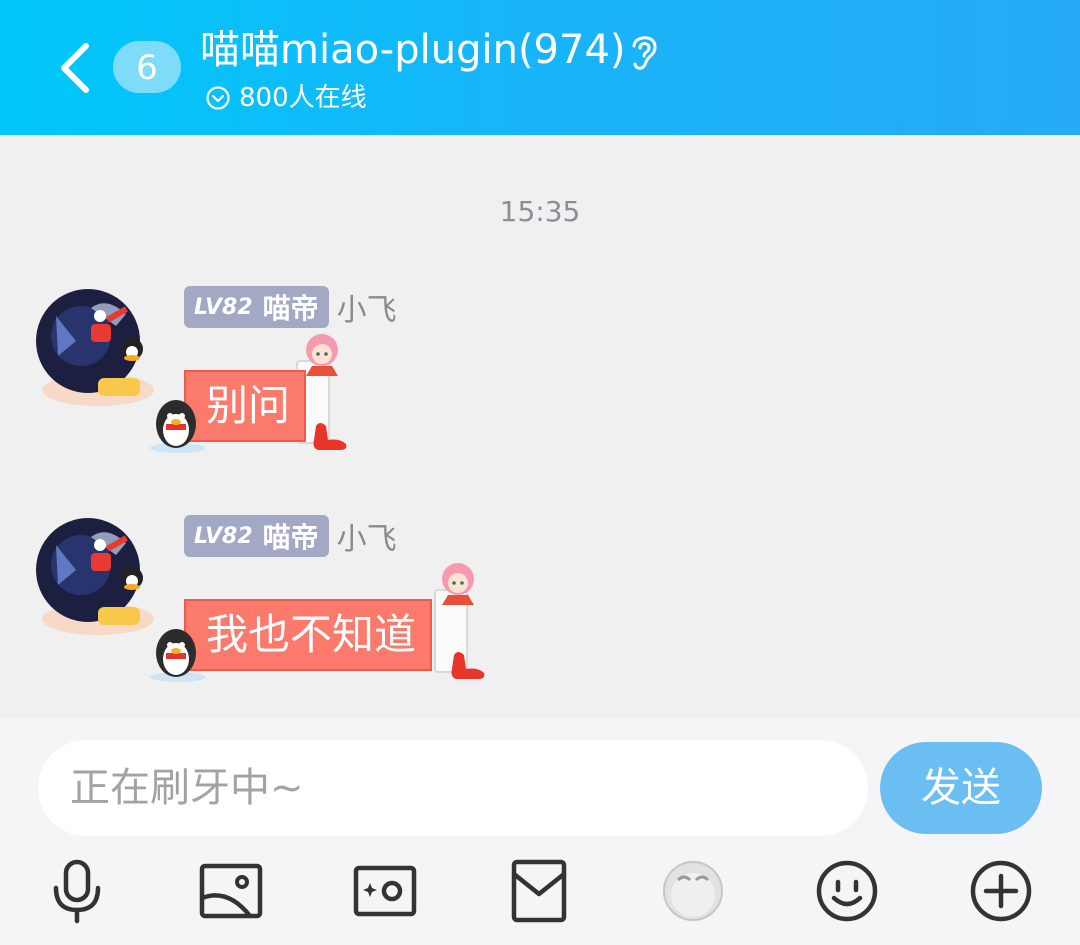 This screenshot has height=945, width=1080. I want to click on circle-chevron-icon, so click(218, 98).